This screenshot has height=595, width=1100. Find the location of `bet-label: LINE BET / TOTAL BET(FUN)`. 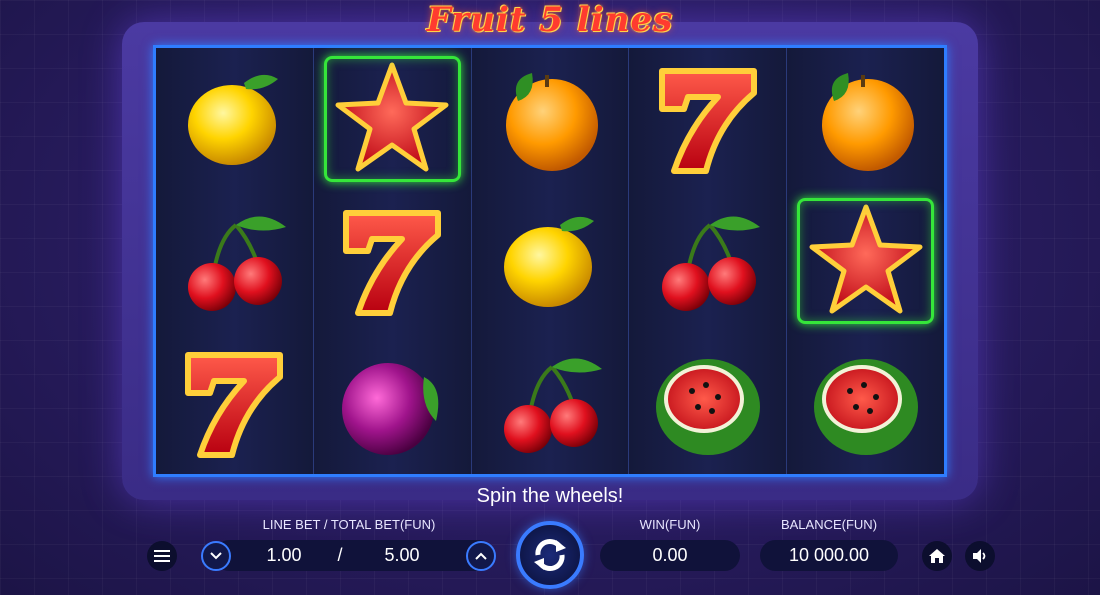

bet-label: LINE BET / TOTAL BET(FUN) is located at coordinates (349, 524).